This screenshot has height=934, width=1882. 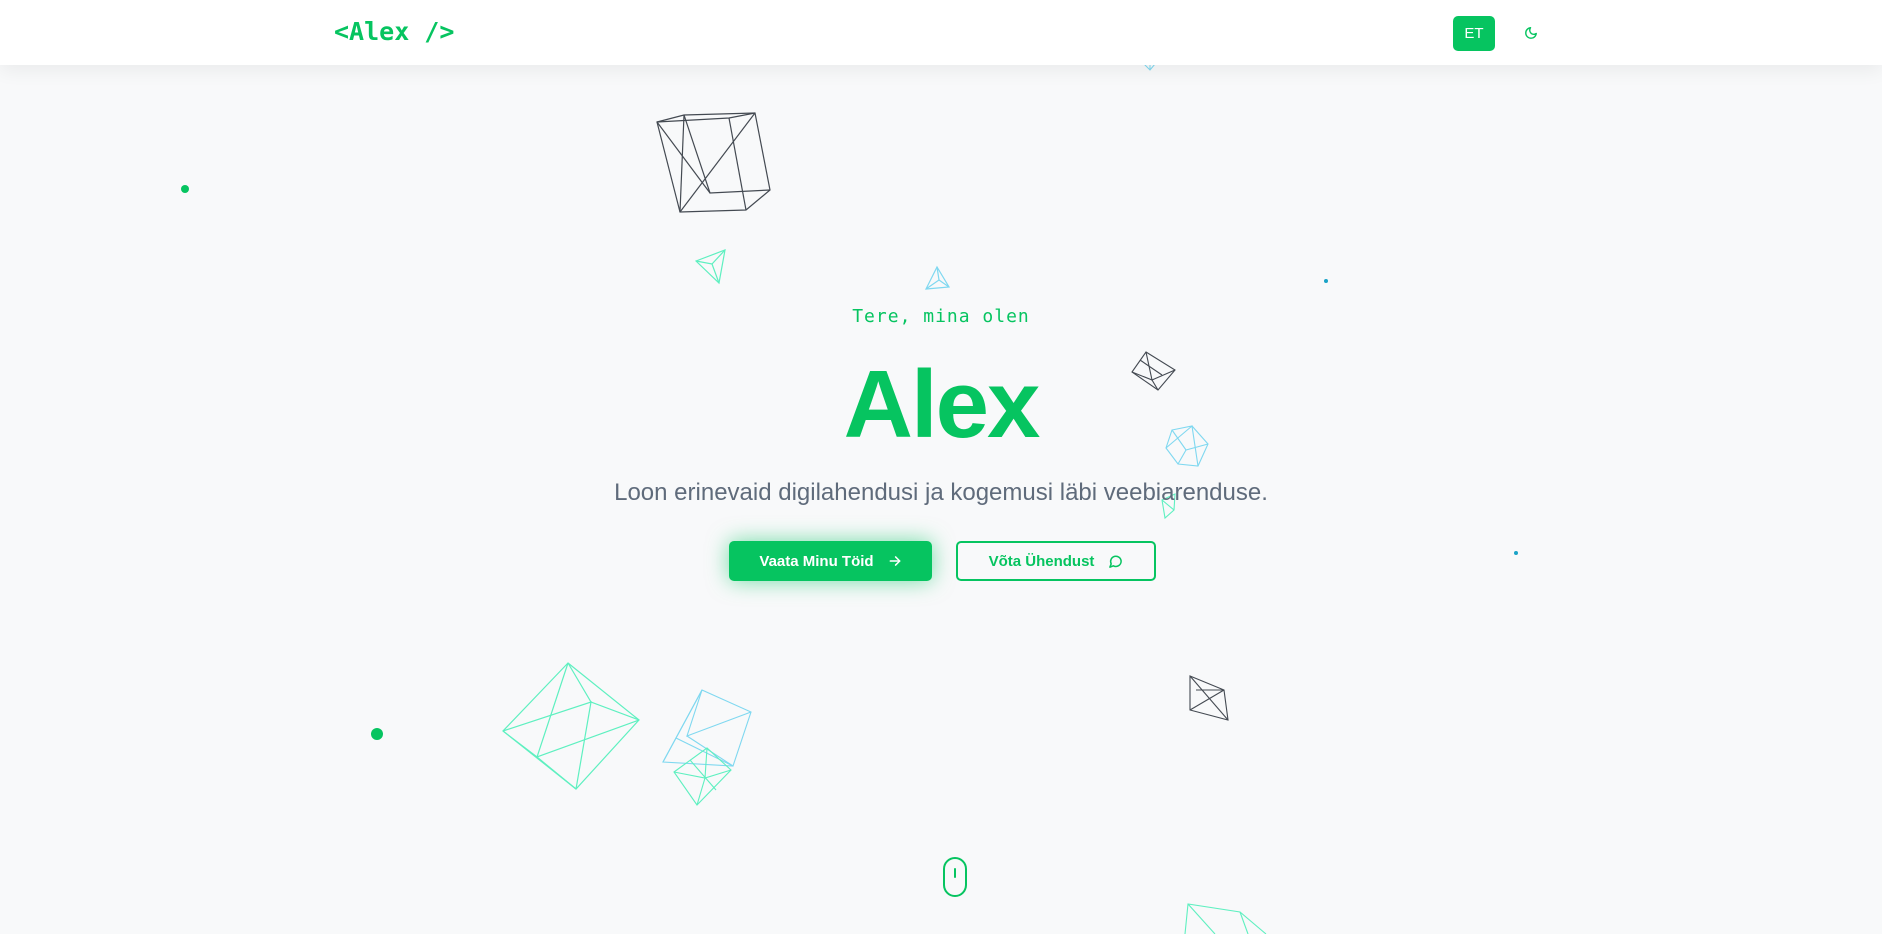 What do you see at coordinates (895, 561) in the screenshot?
I see `arrow-right-icon` at bounding box center [895, 561].